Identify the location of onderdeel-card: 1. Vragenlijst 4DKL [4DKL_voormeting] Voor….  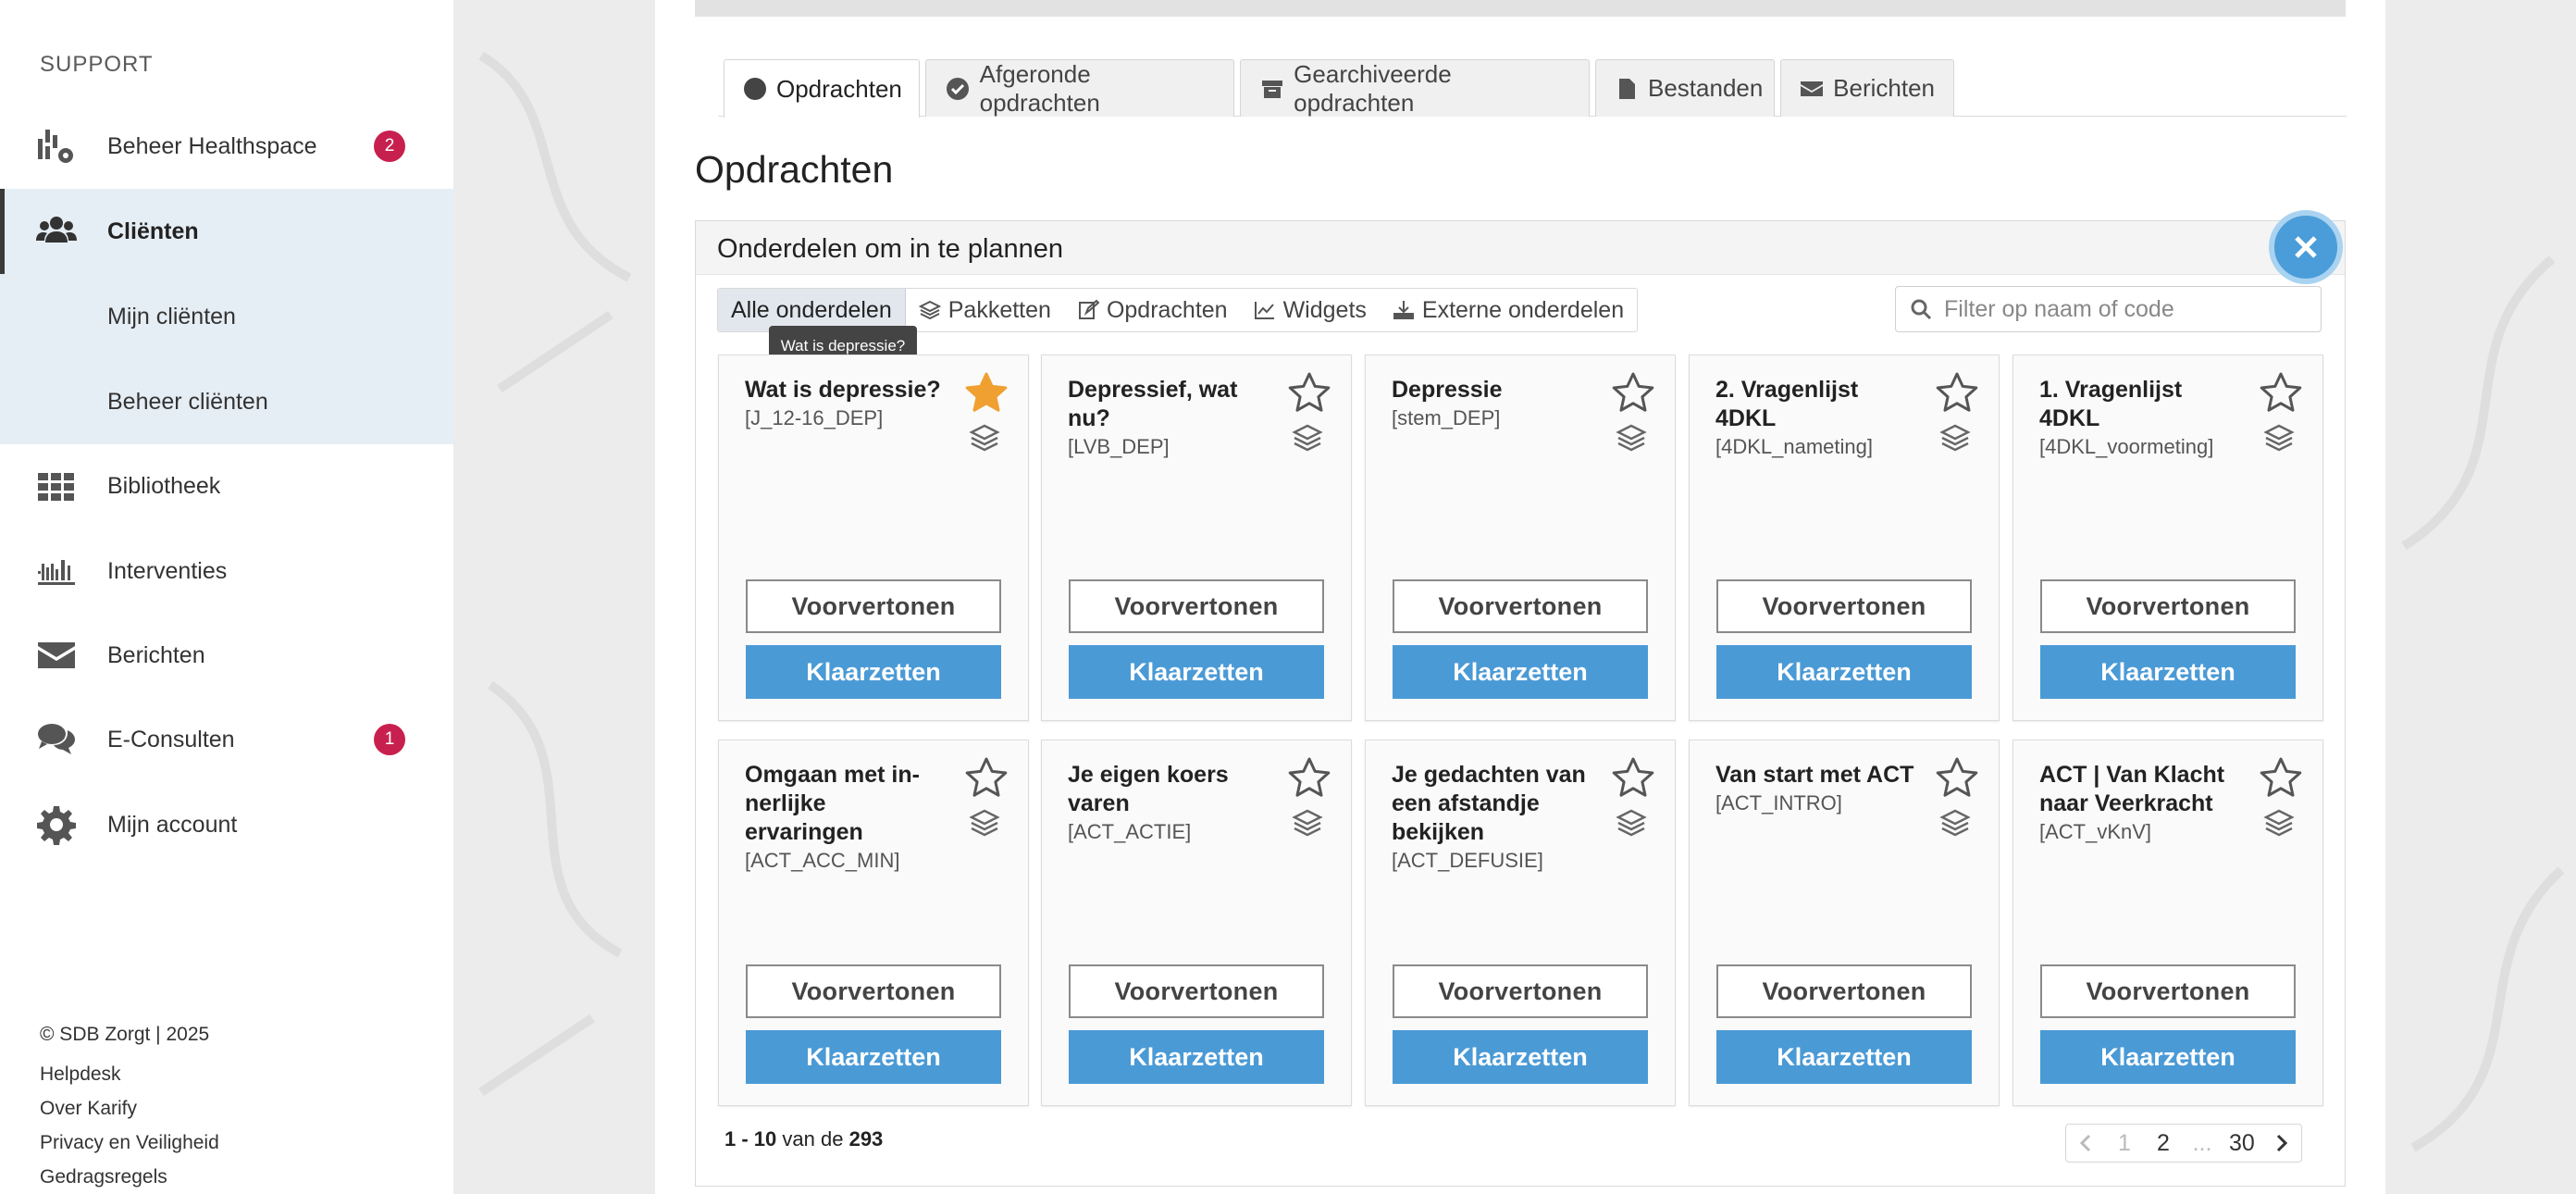
(2167, 537).